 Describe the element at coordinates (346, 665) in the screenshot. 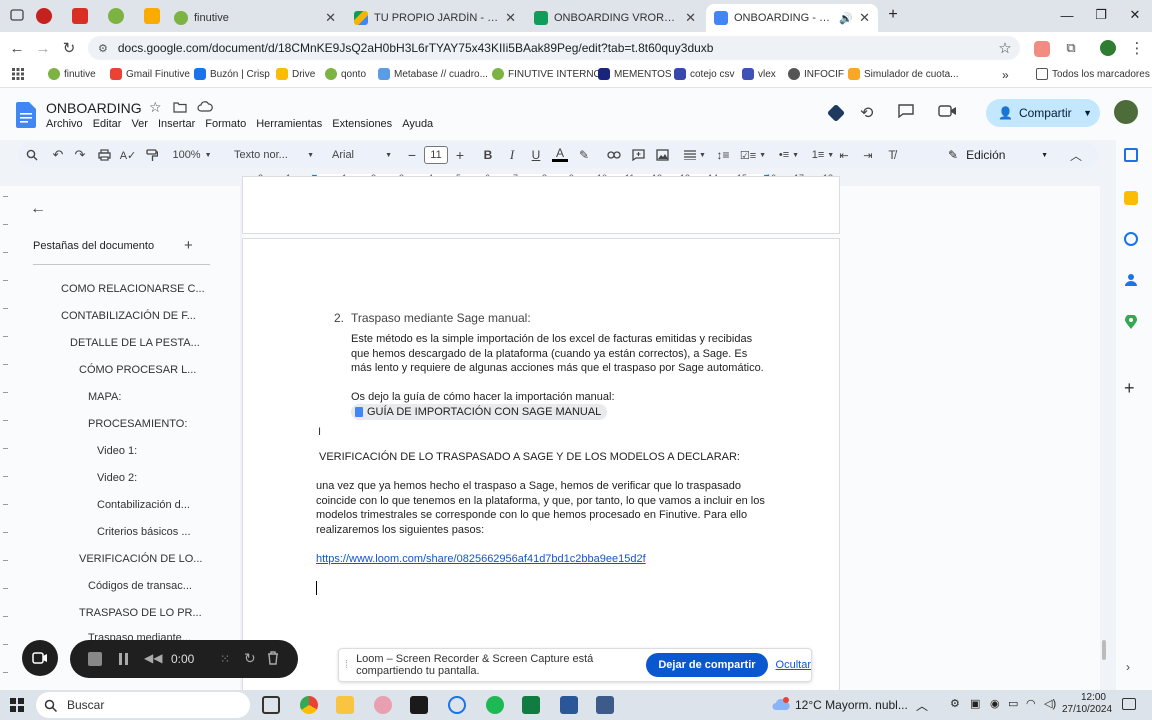

I see `drag-handle-icon: ⁞` at that location.